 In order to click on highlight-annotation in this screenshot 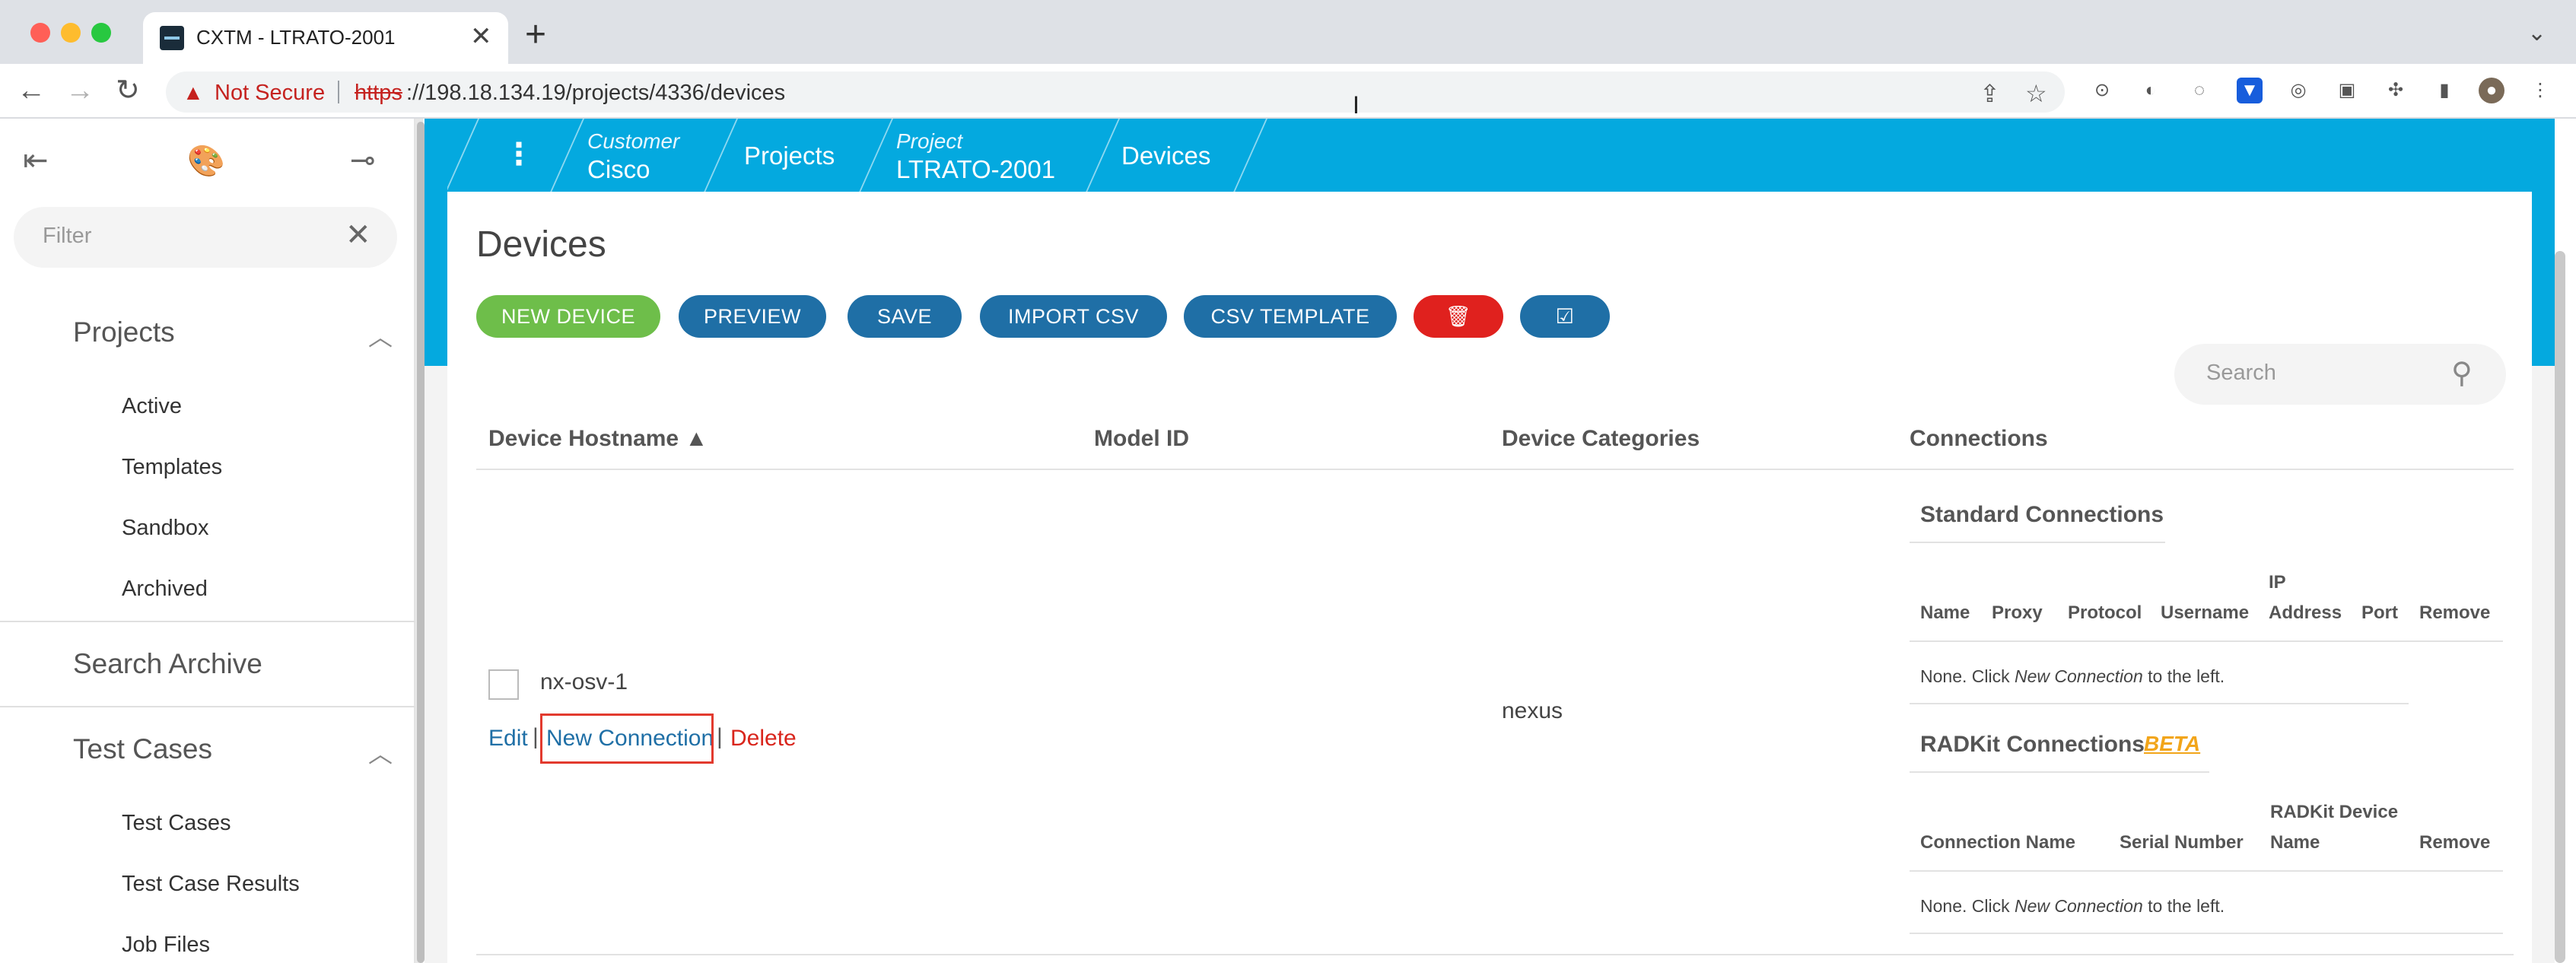, I will do `click(627, 739)`.